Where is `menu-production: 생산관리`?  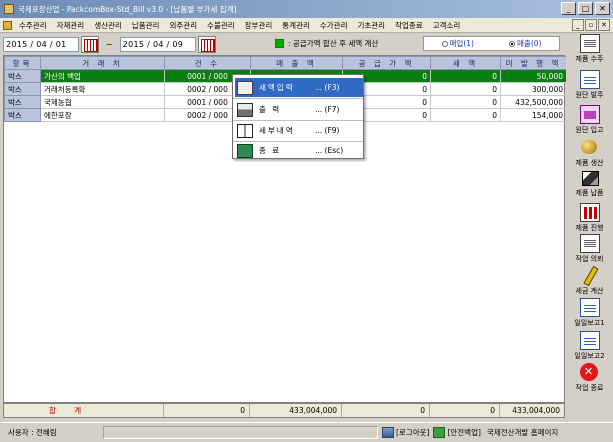
menu-production: 생산관리 is located at coordinates (108, 25).